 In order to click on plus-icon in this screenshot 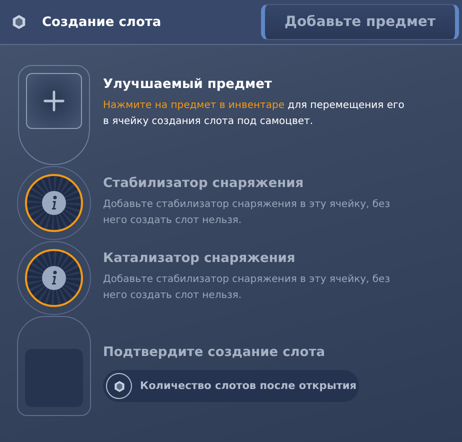, I will do `click(54, 101)`.